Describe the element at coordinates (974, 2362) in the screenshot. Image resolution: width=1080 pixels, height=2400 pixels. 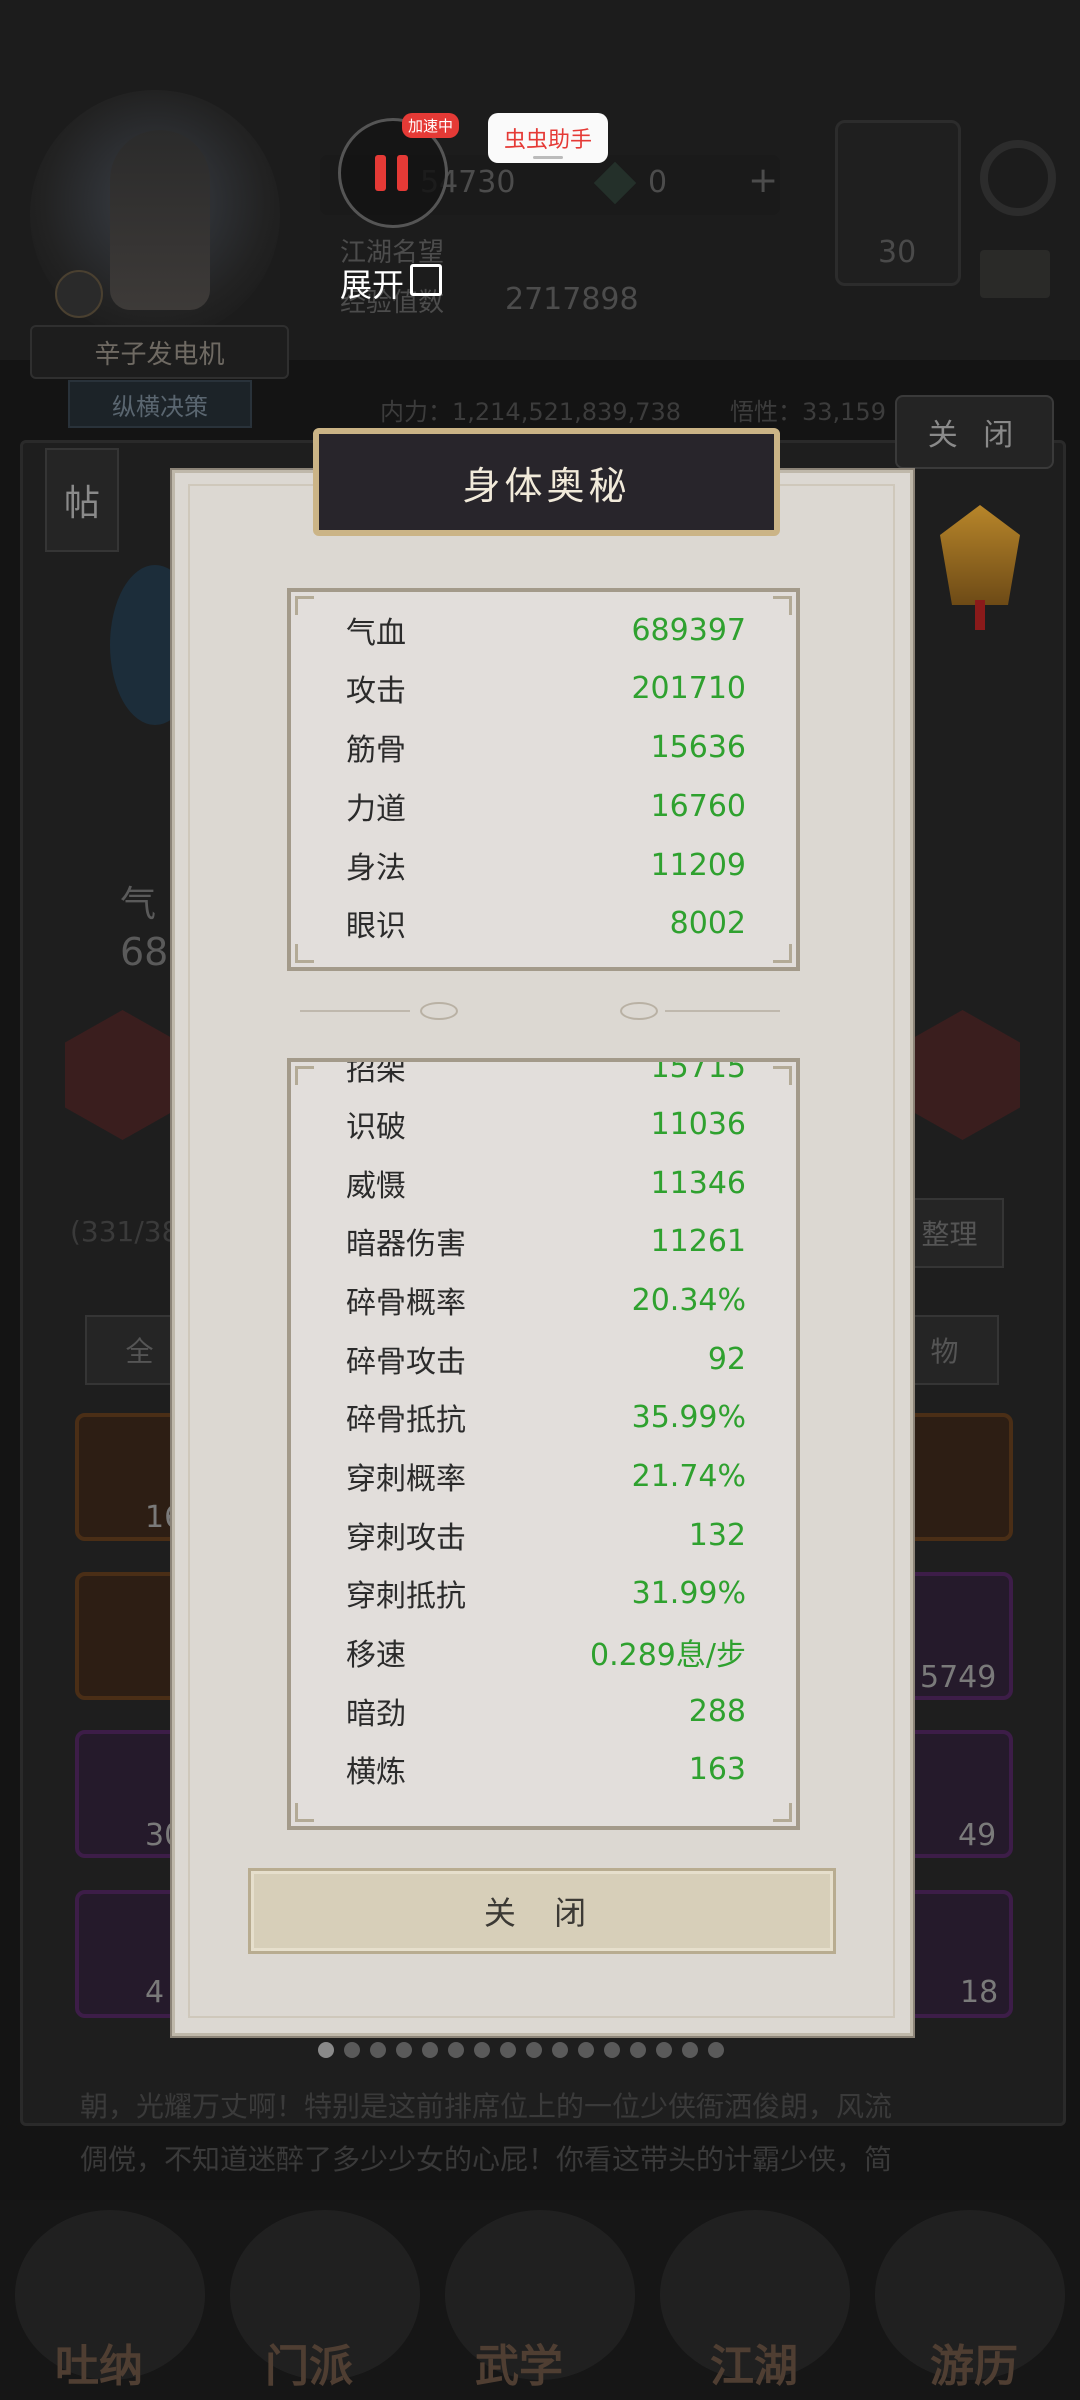
I see `nav-label-travel: 游历` at that location.